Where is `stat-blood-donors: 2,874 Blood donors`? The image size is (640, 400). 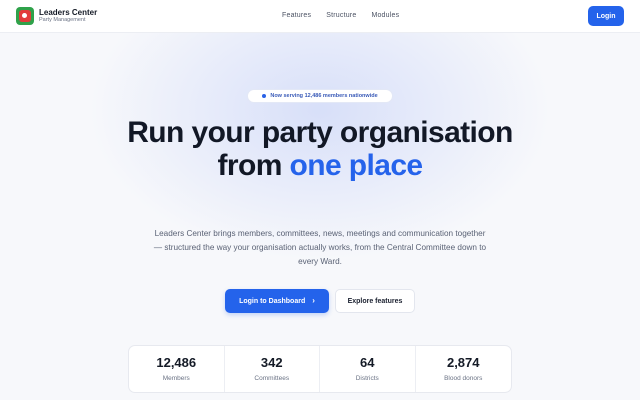
stat-blood-donors: 2,874 Blood donors is located at coordinates (464, 369).